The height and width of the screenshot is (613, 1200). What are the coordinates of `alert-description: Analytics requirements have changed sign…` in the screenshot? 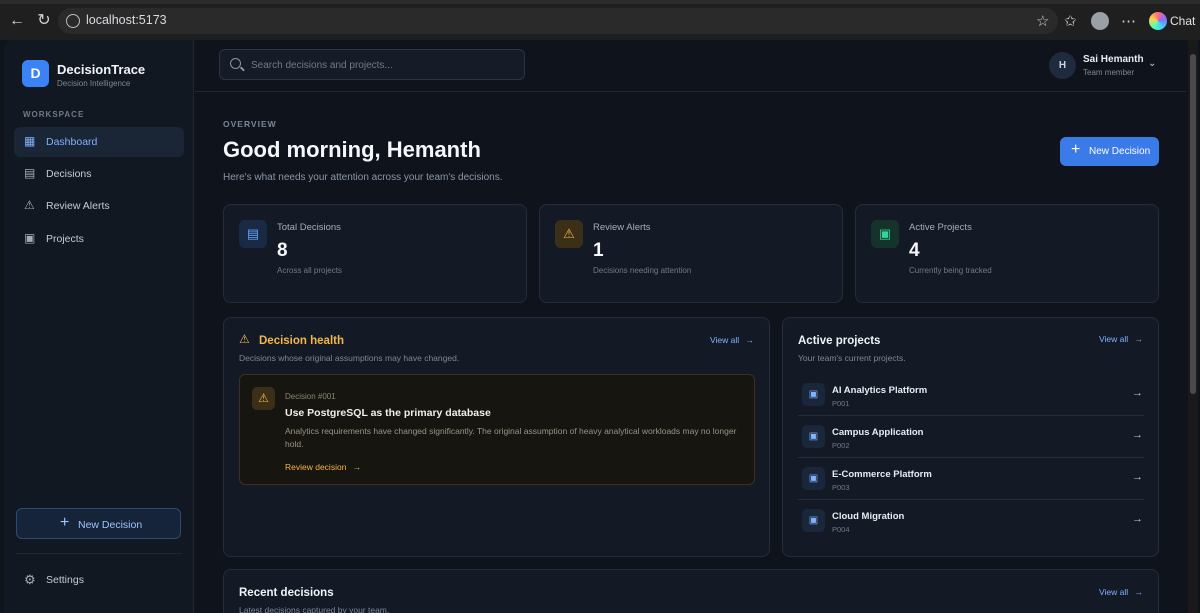 It's located at (511, 437).